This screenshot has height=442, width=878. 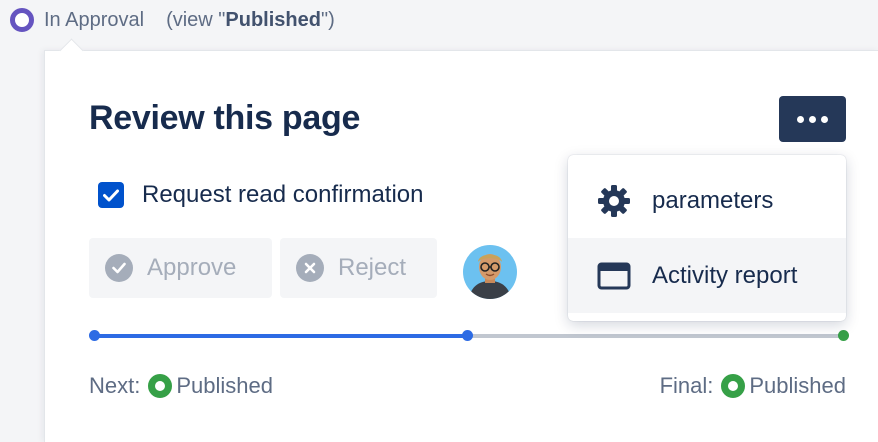 I want to click on next-state: Next: Published, so click(x=181, y=386).